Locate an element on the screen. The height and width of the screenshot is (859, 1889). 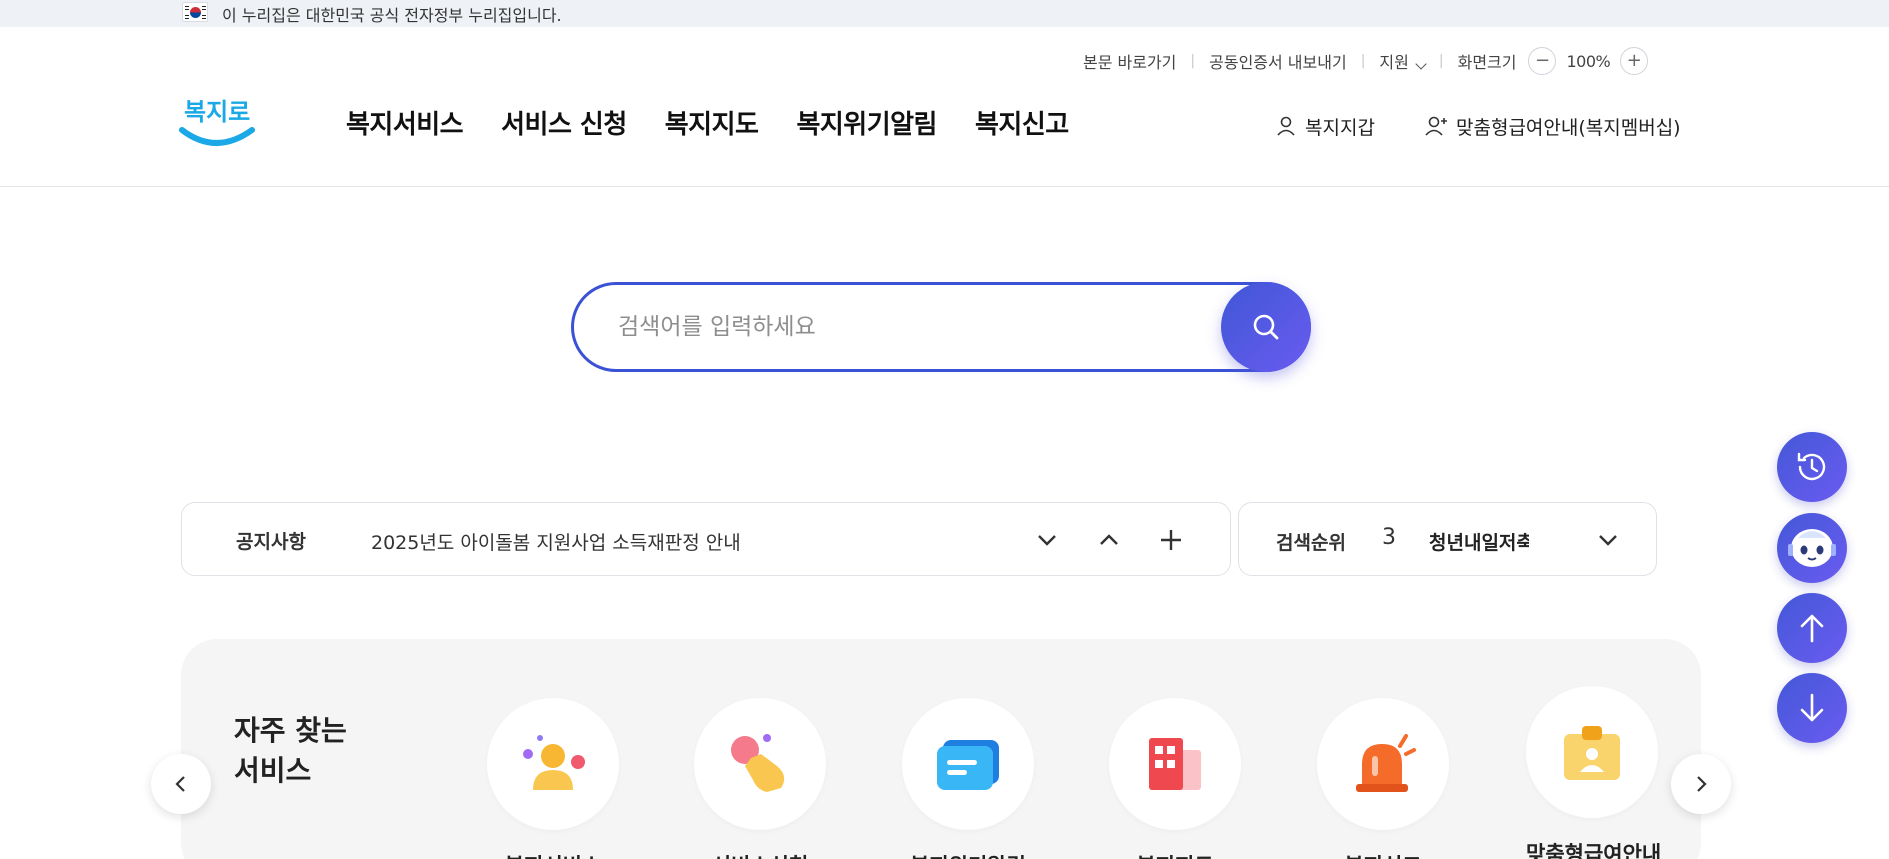
nav-crisis-alert: 복지위기알림 is located at coordinates (866, 122).